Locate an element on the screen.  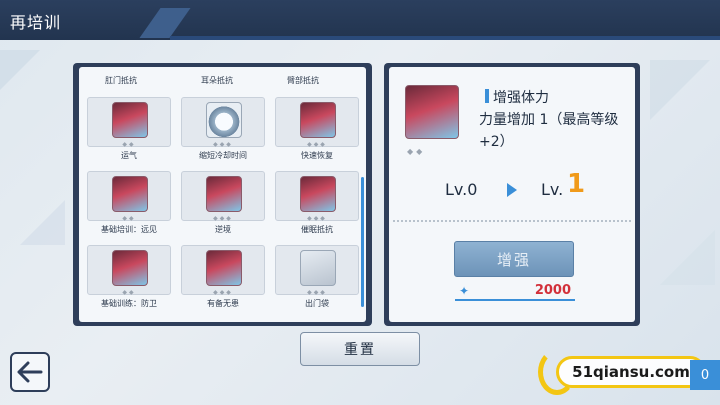
watermark-text: 51qiansu.com is located at coordinates (631, 372).